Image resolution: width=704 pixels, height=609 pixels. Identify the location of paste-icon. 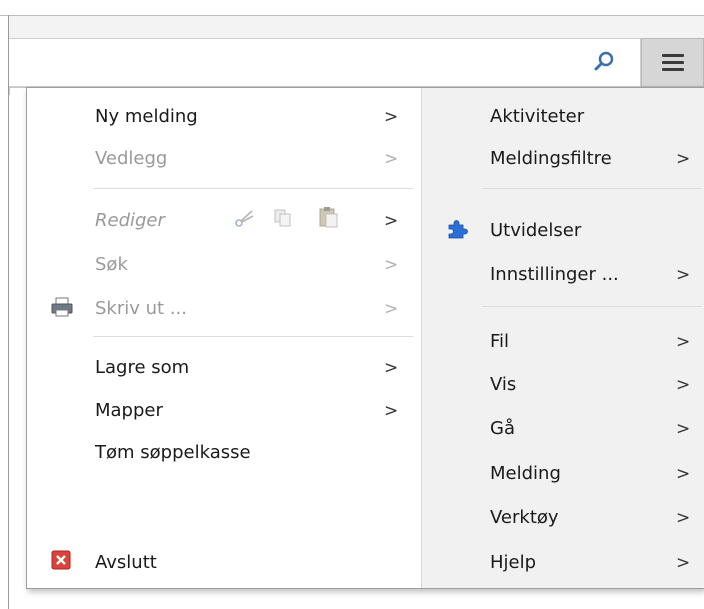
(328, 217).